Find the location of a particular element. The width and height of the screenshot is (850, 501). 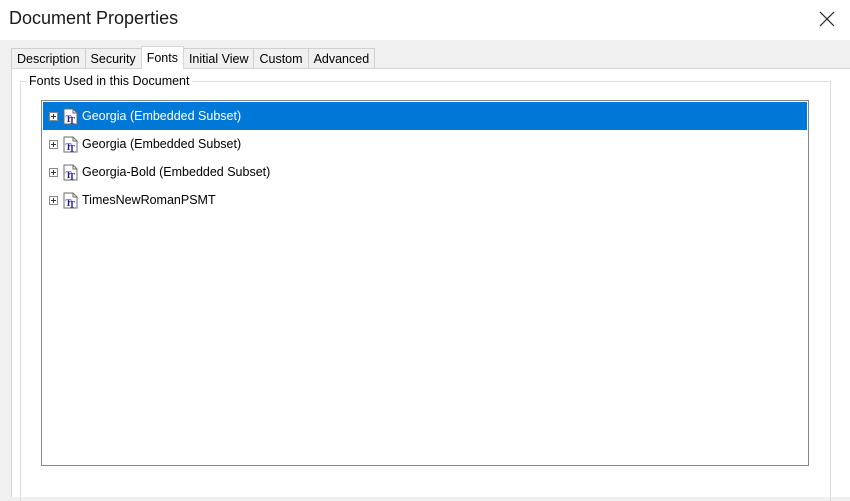

close-icon is located at coordinates (827, 19).